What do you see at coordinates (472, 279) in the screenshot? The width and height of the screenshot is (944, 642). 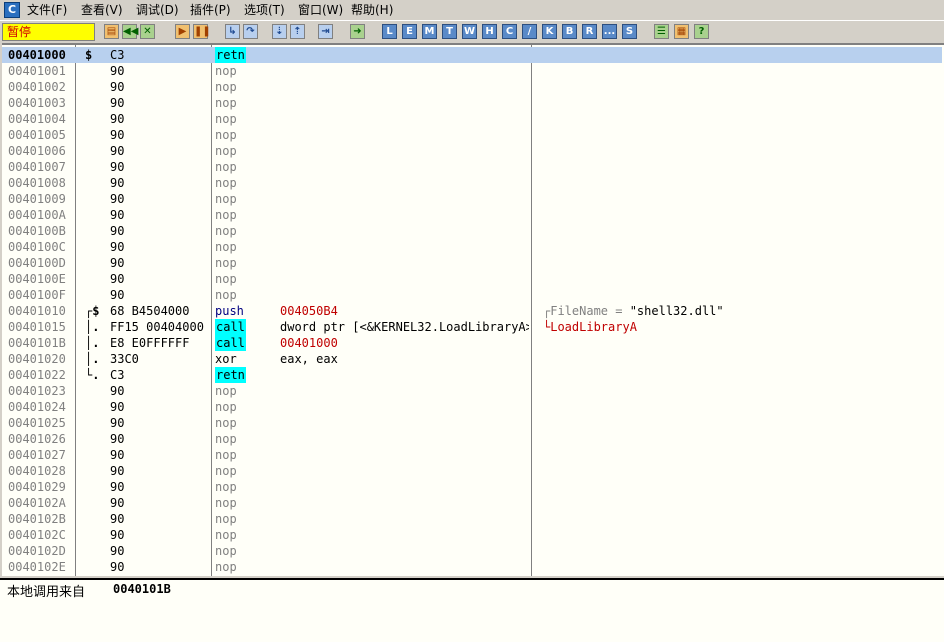 I see `disasm-row: 0040100E 90 nop` at bounding box center [472, 279].